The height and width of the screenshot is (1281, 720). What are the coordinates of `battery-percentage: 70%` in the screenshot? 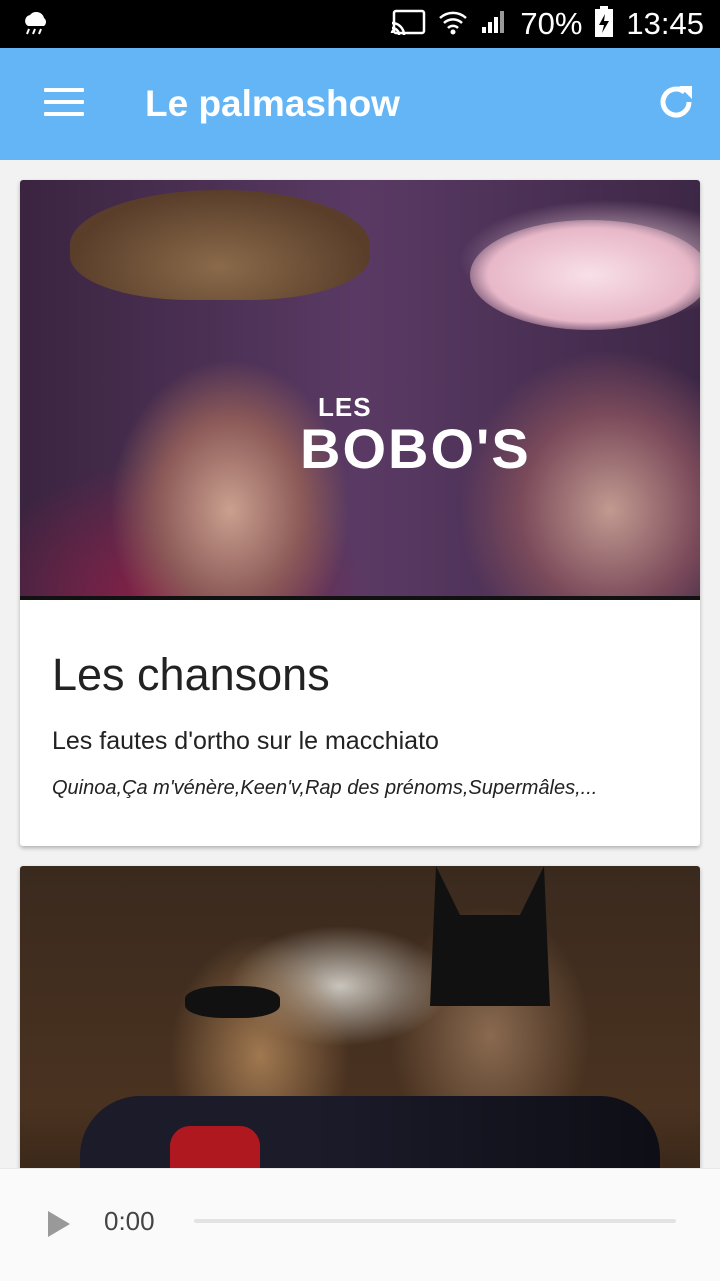 It's located at (551, 23).